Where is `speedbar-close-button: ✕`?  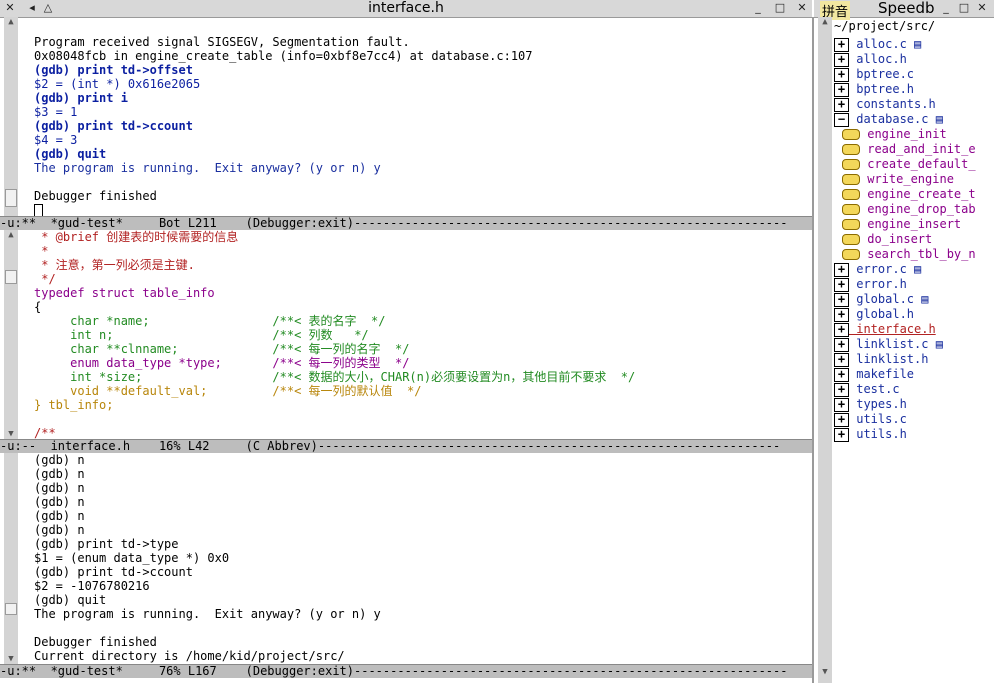
speedbar-close-button: ✕ is located at coordinates (982, 8).